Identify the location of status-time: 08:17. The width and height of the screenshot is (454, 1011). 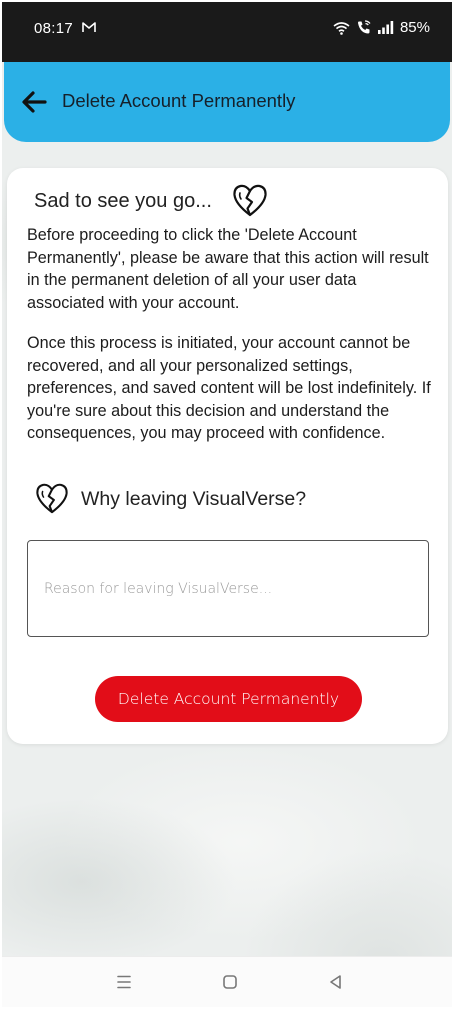
(54, 28).